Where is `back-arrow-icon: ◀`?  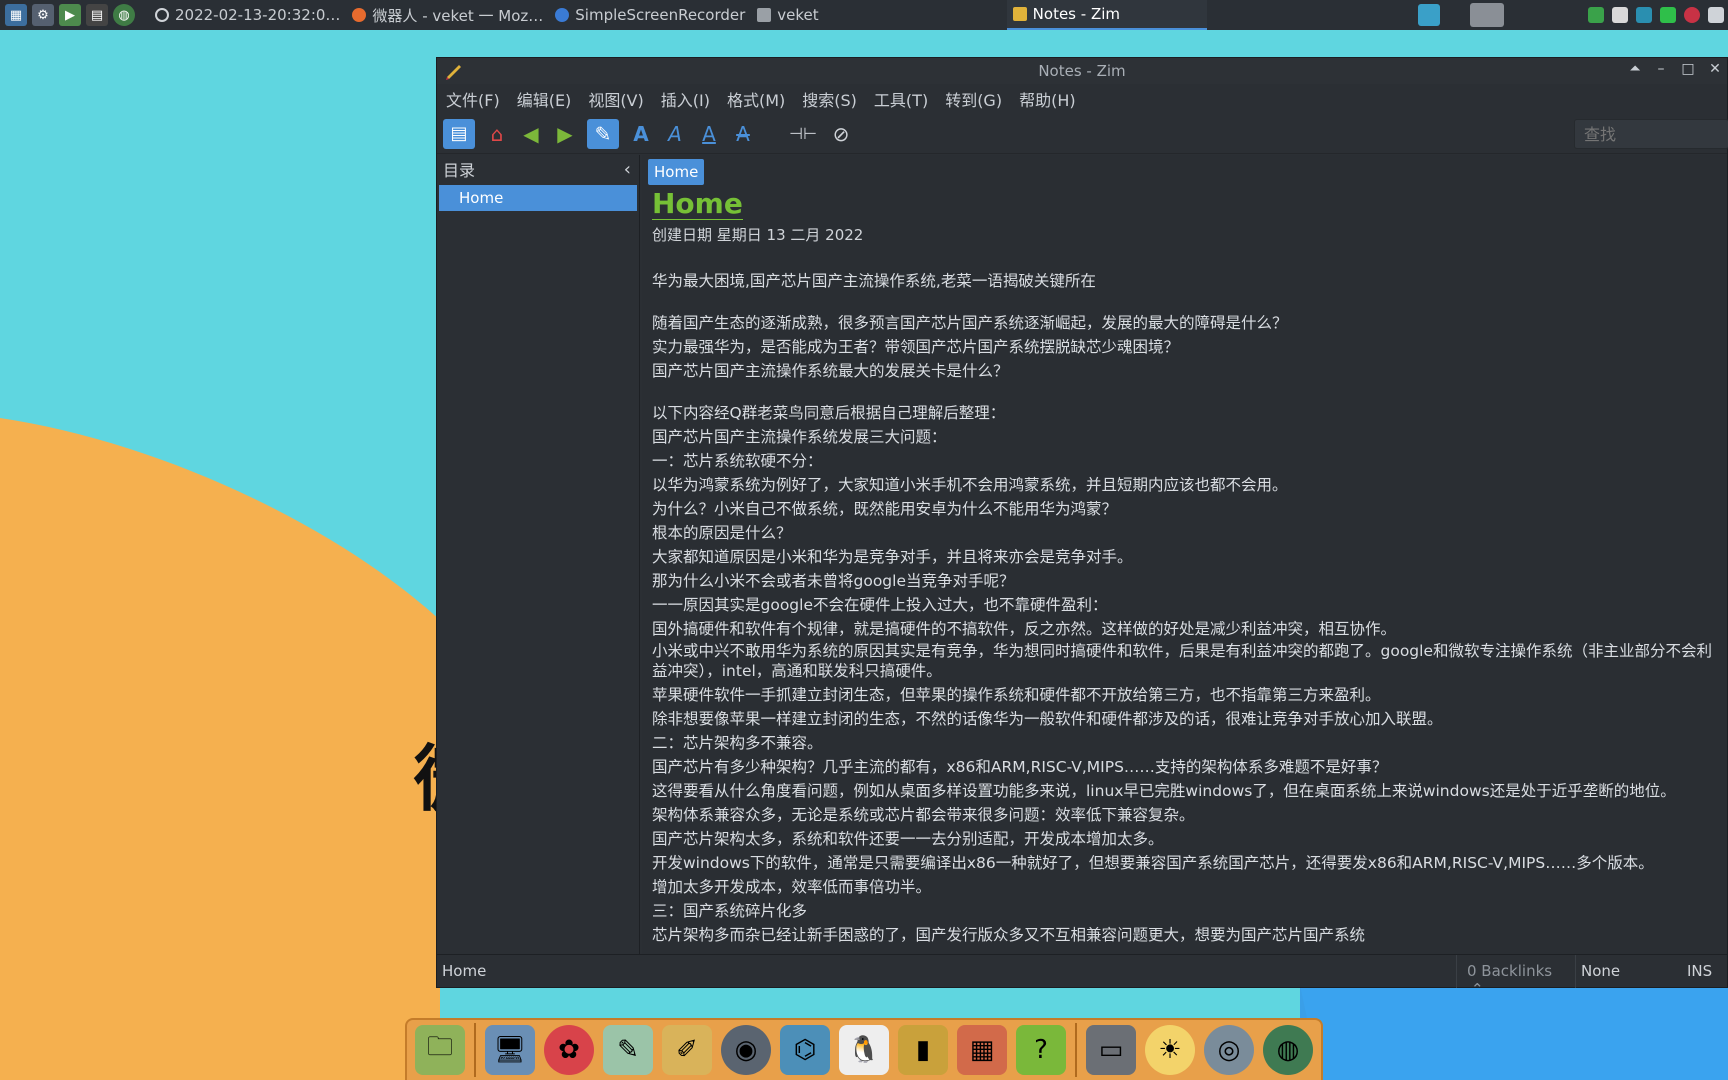 back-arrow-icon: ◀ is located at coordinates (531, 134).